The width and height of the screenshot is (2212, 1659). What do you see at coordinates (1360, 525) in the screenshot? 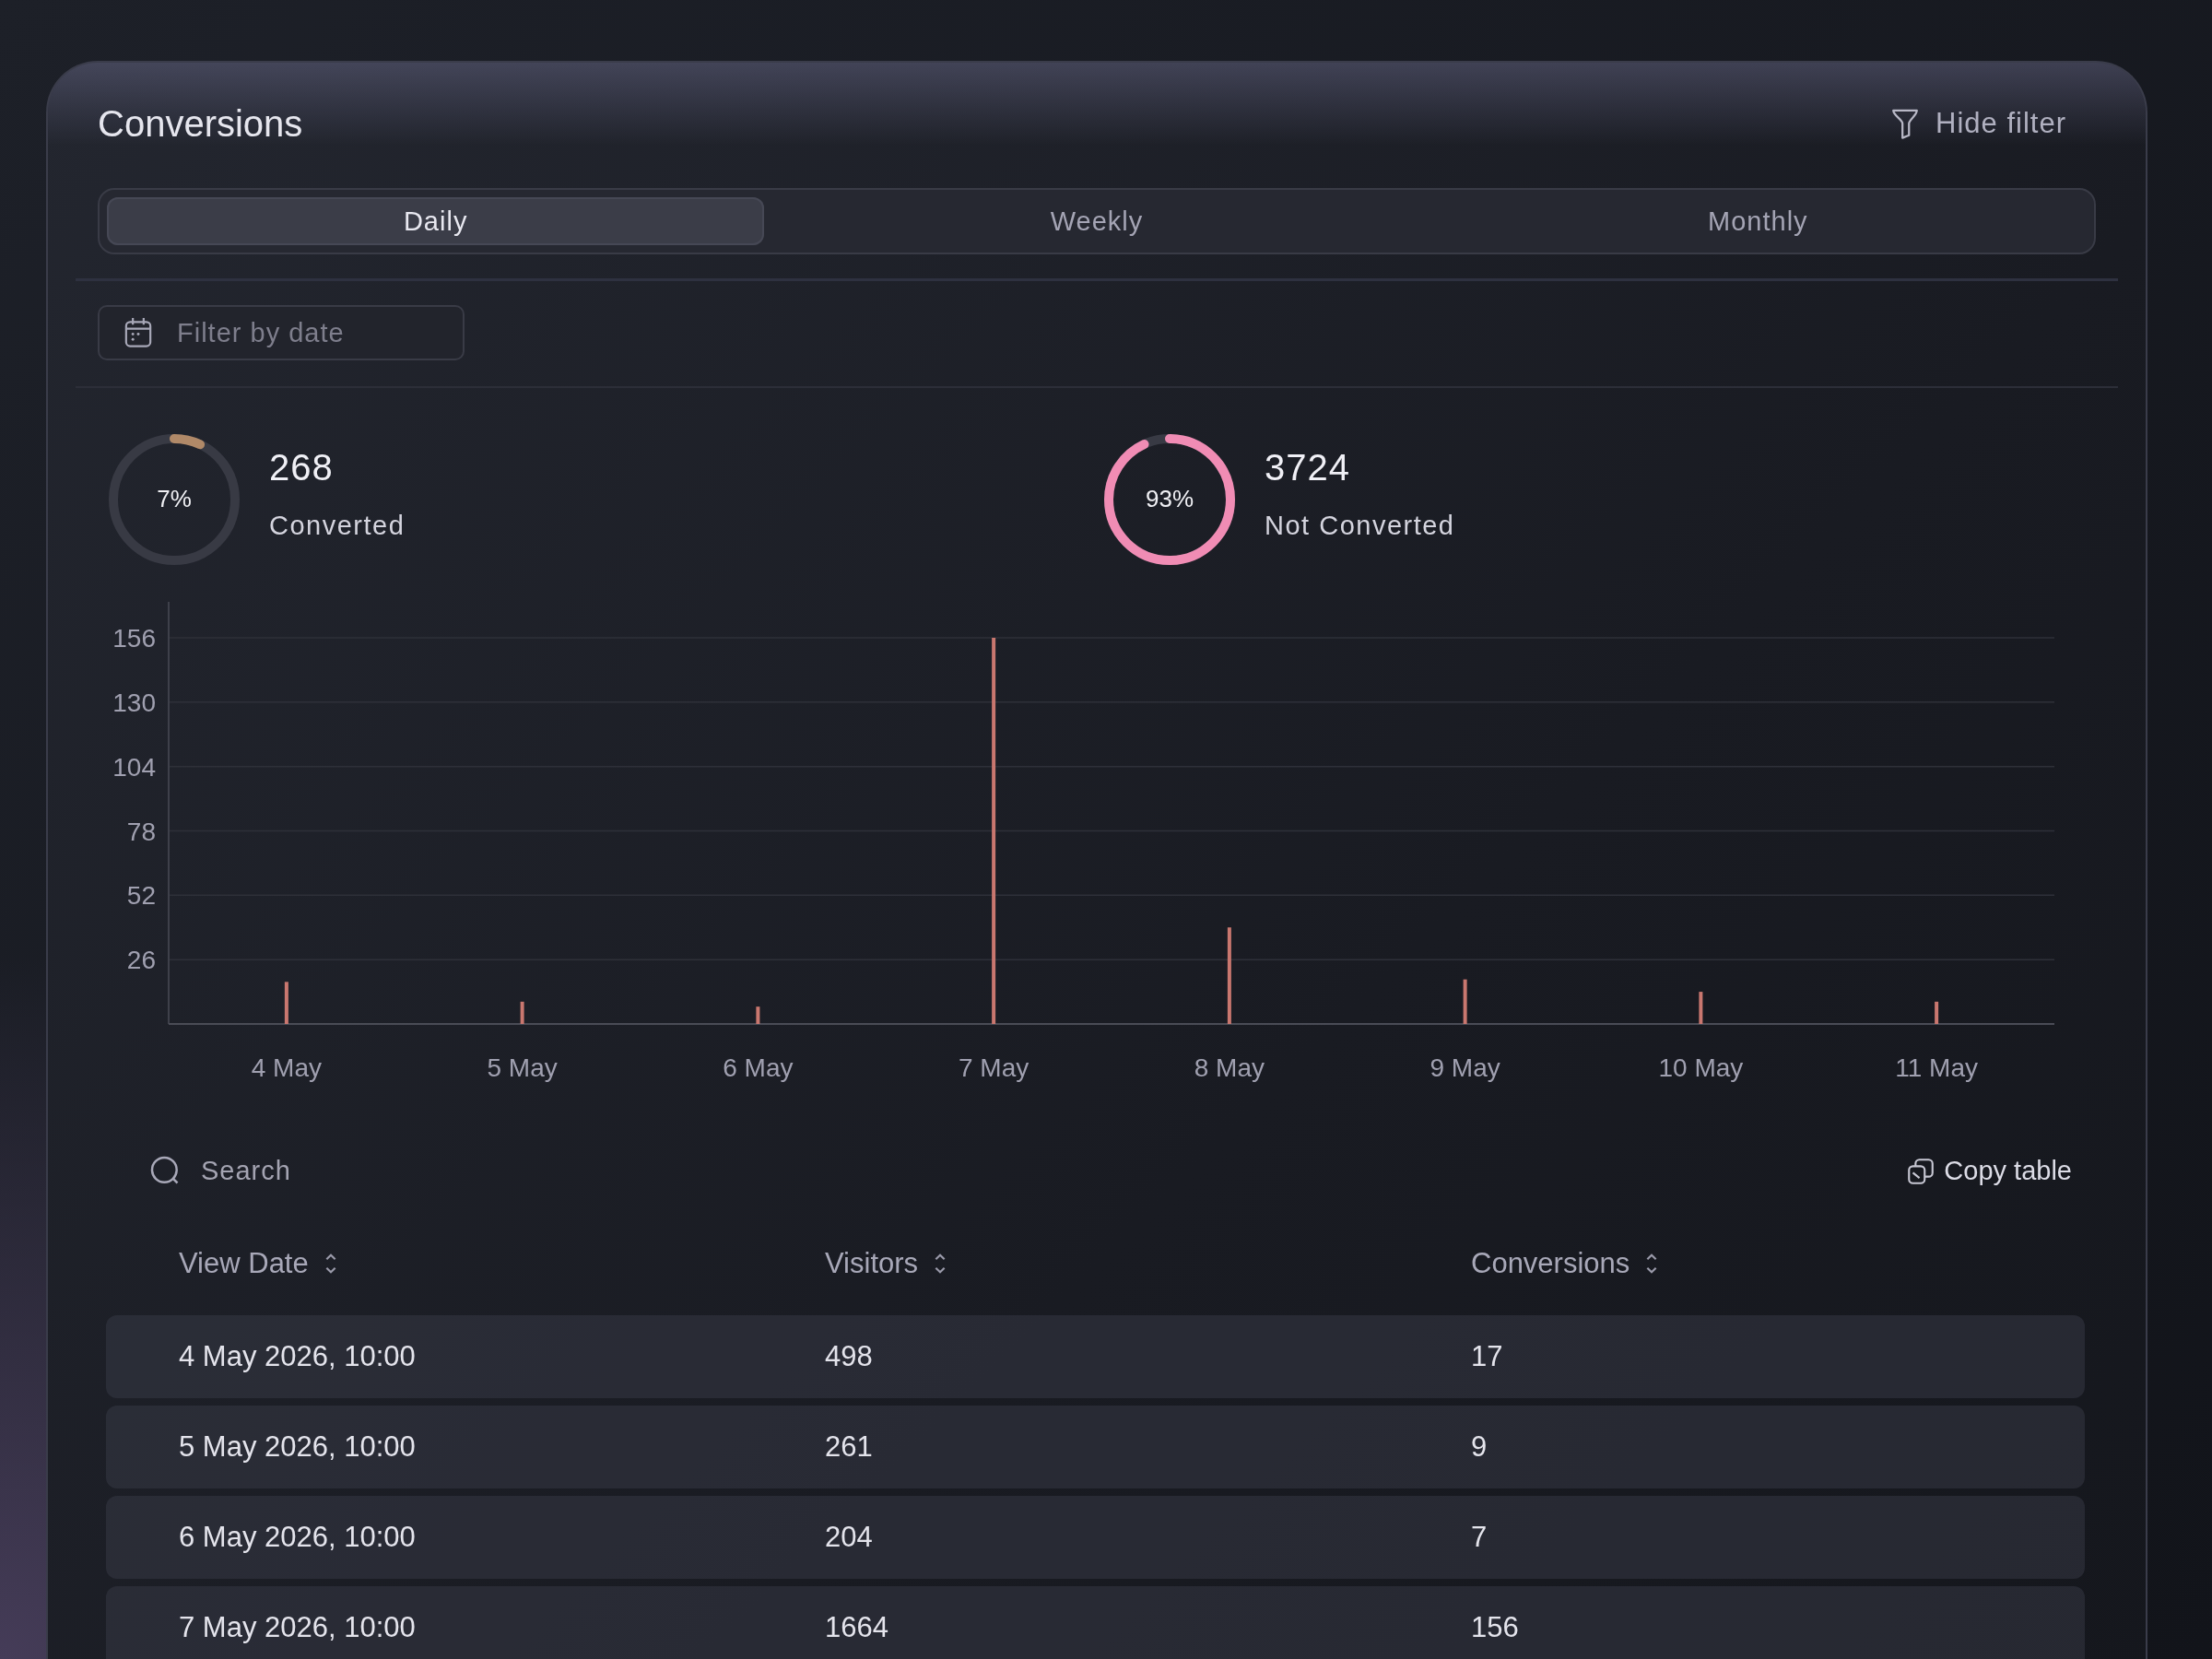
I see `stat-label: Not Converted` at bounding box center [1360, 525].